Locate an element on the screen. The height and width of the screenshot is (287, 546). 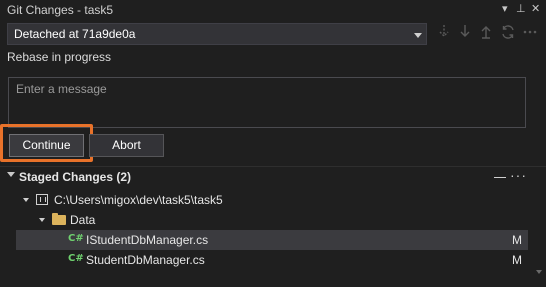
folder-row: Data is located at coordinates (264, 220).